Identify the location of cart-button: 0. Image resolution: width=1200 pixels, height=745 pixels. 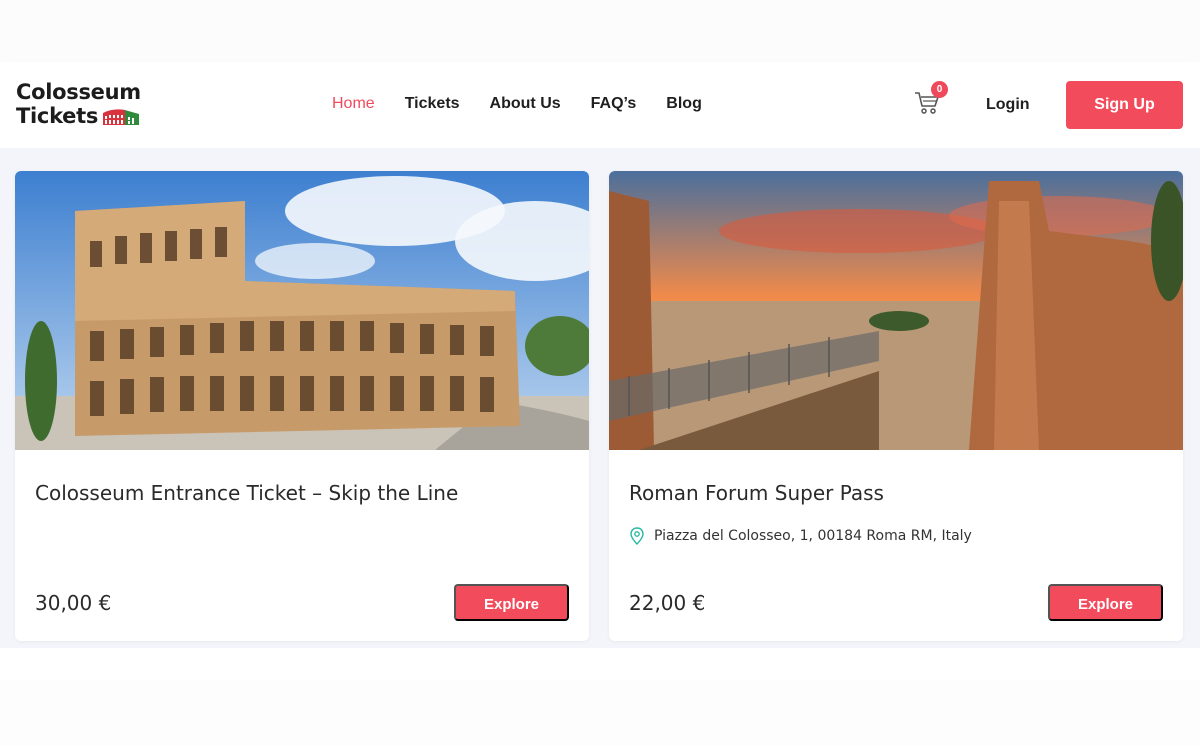
(931, 98).